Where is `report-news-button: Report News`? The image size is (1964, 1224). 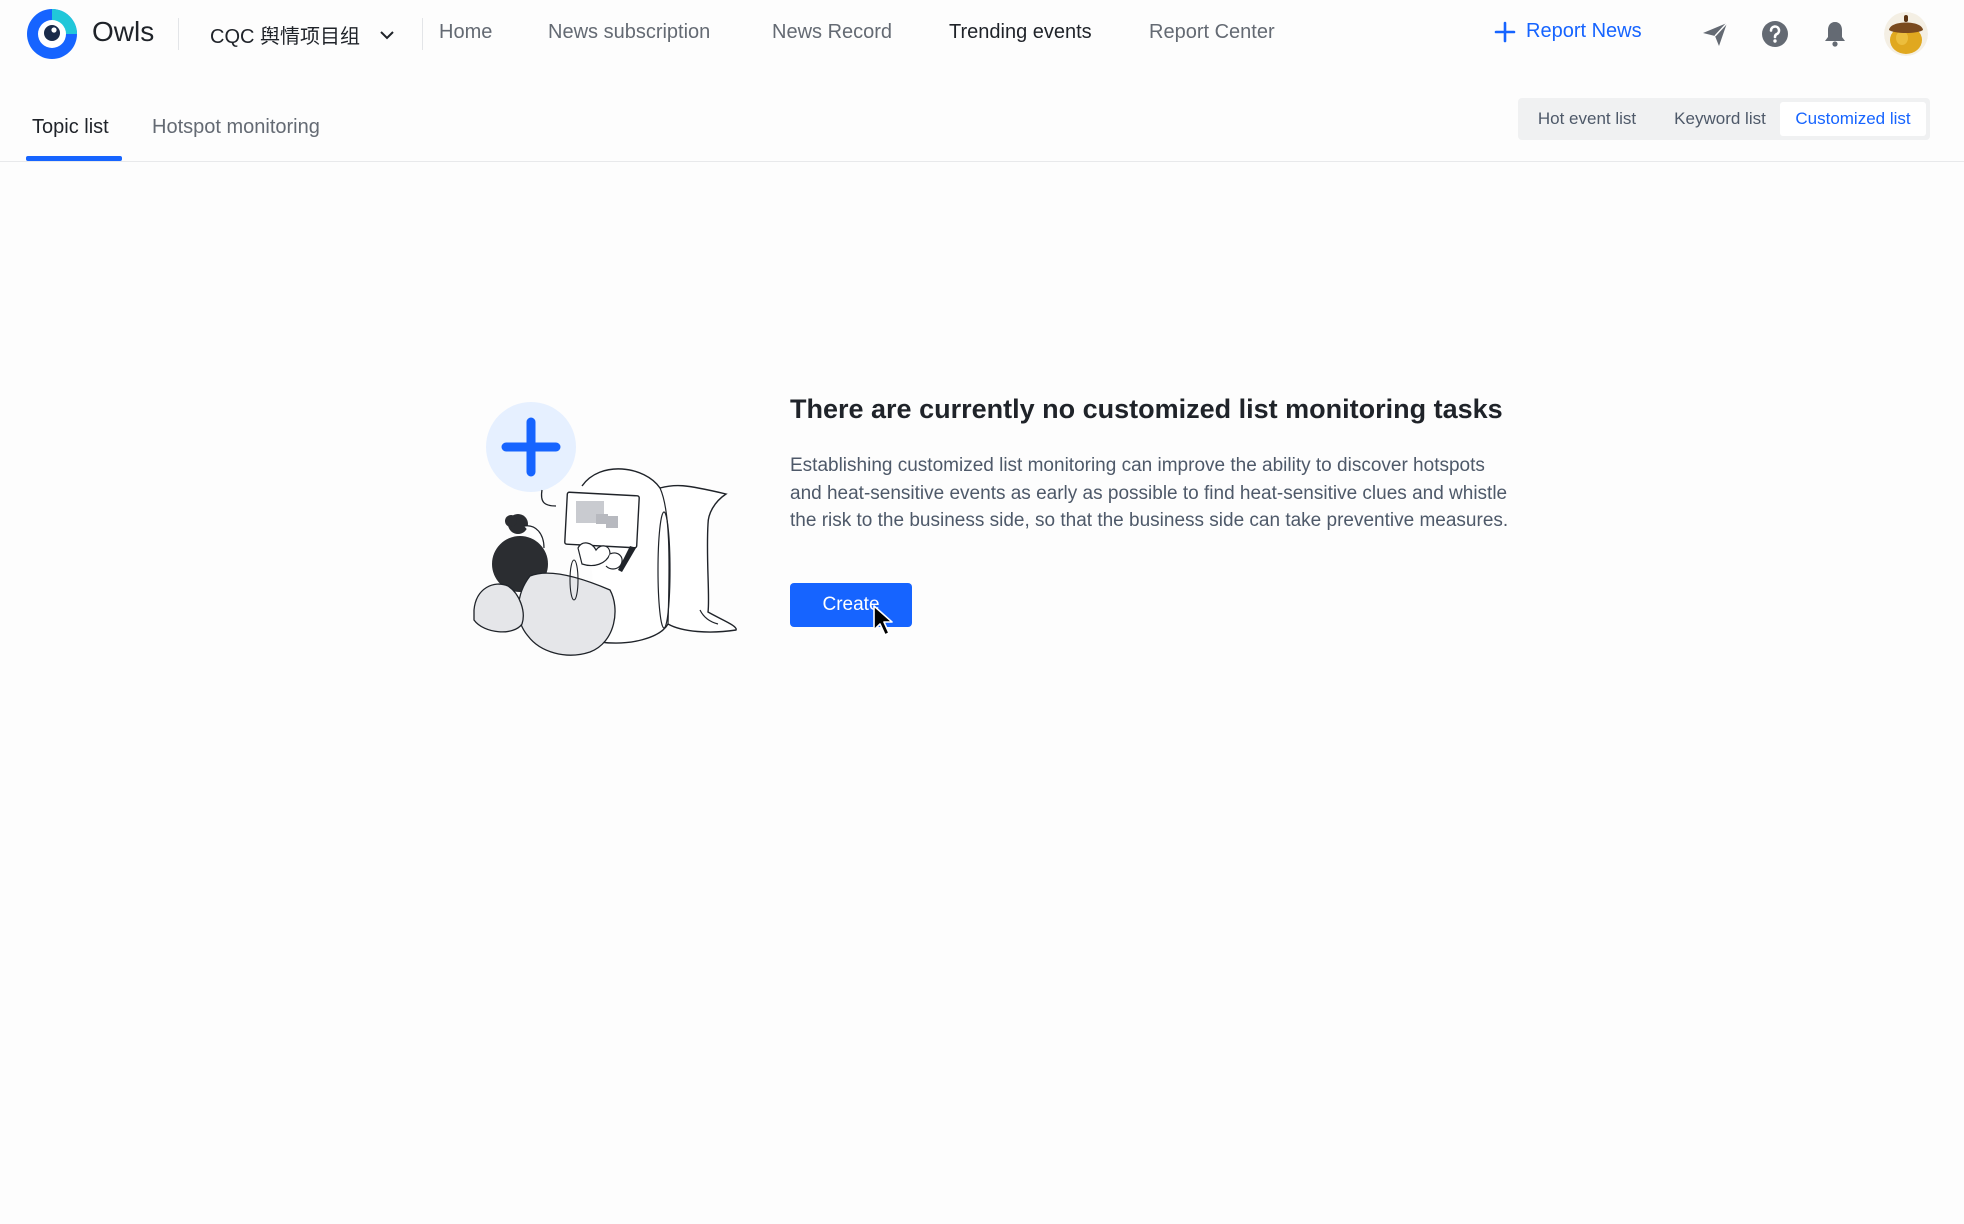
report-news-button: Report News is located at coordinates (1568, 31).